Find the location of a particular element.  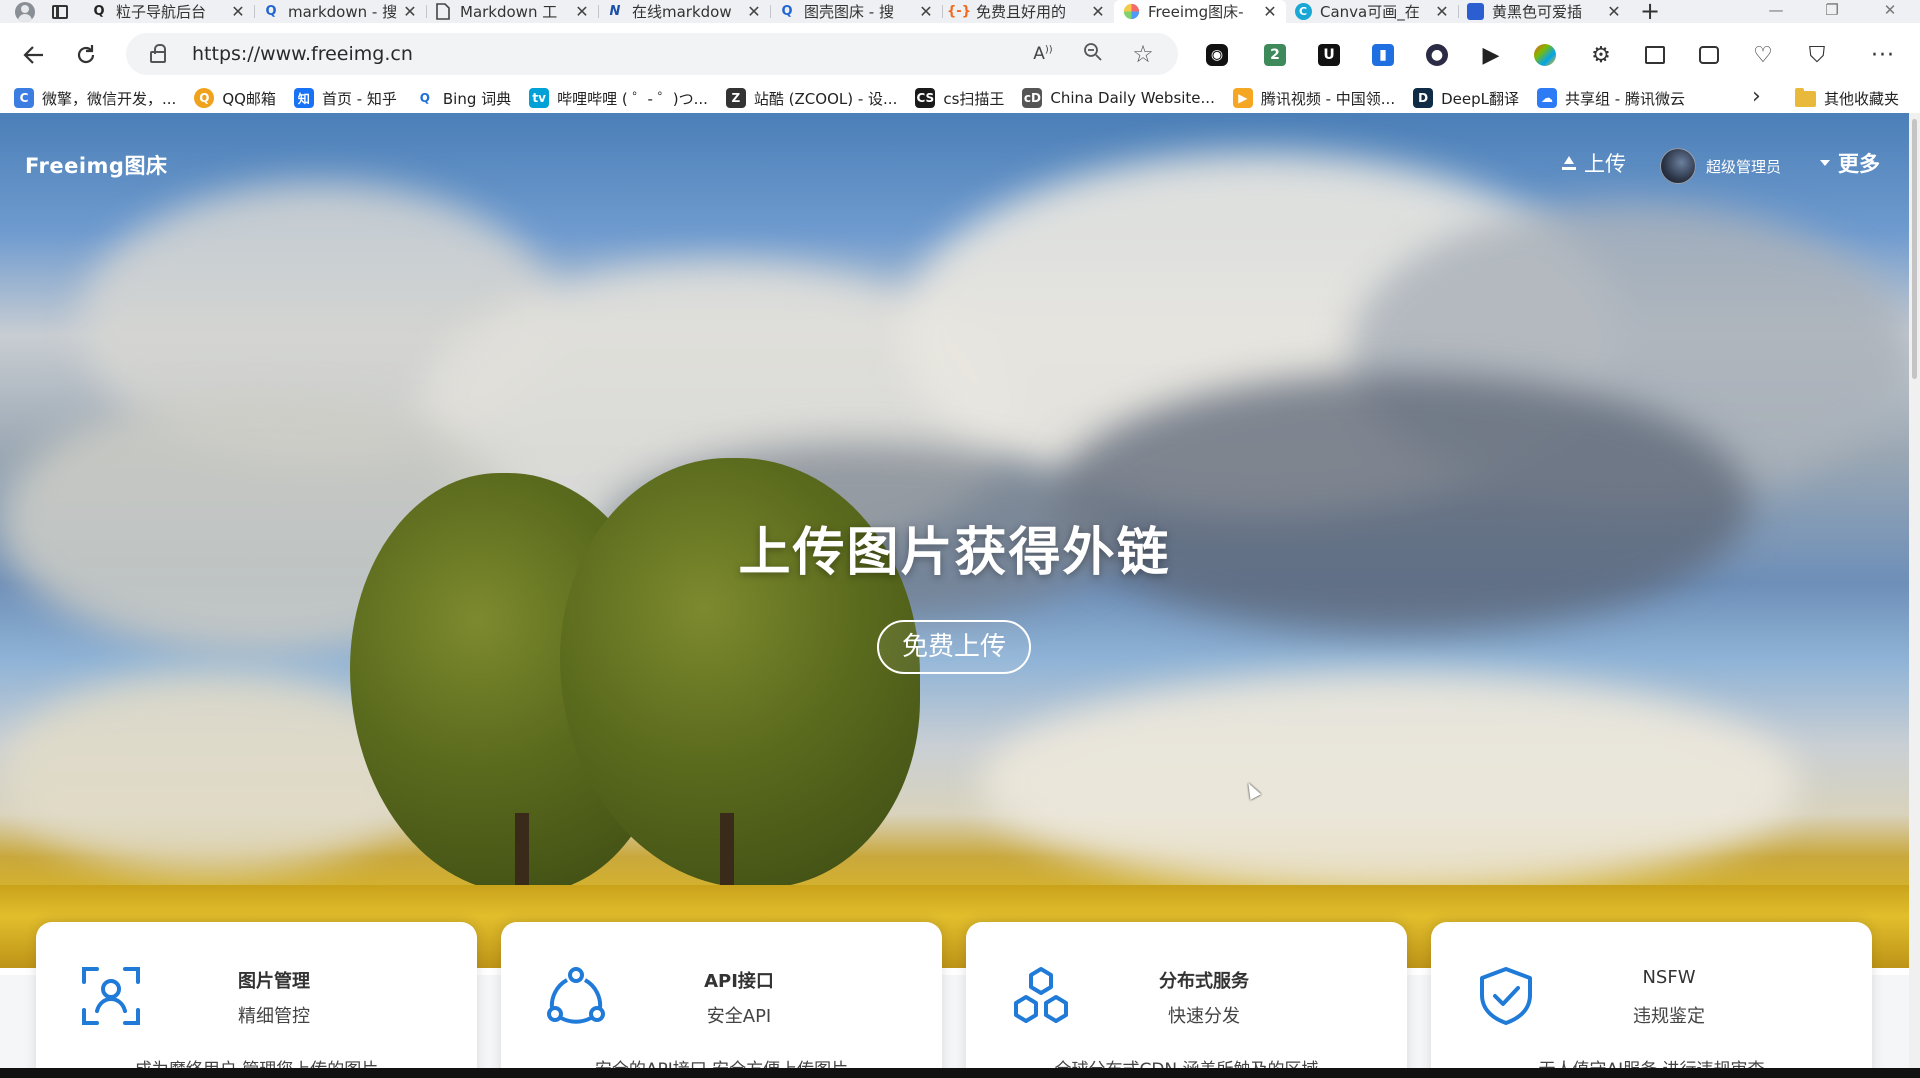

feature-card: 分布式服务 快速分发 全球分布式CDN 涵盖所触及的区域 is located at coordinates (1186, 1000).